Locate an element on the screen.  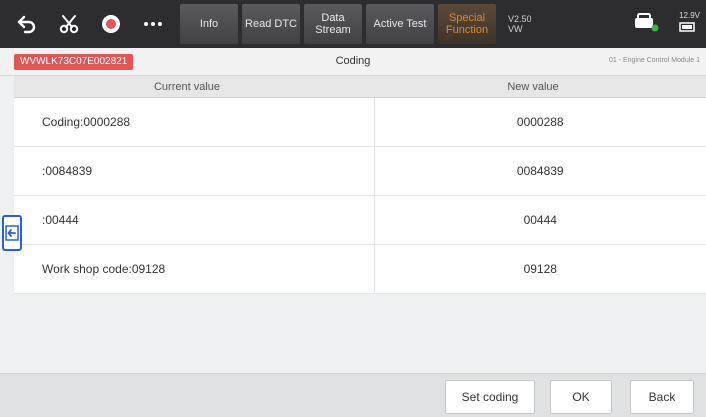
new-value-cell: 0084839 is located at coordinates (540, 171).